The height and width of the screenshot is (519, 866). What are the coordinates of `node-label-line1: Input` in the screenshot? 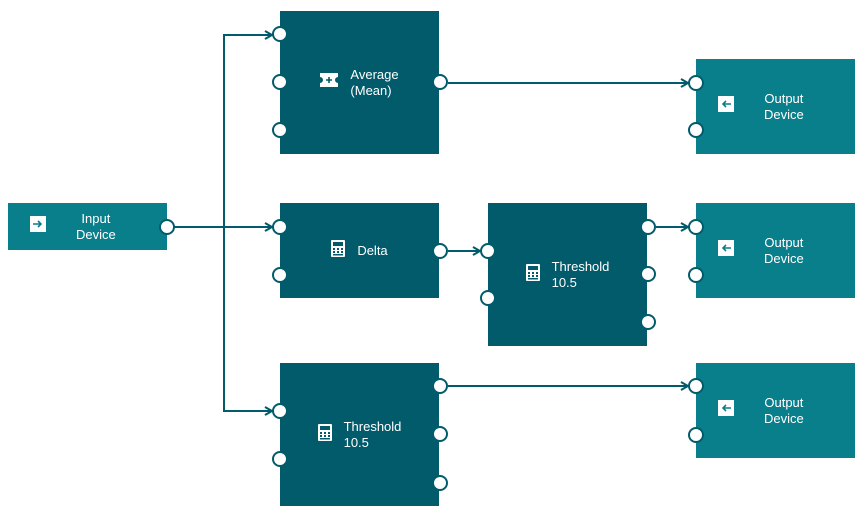 It's located at (96, 218).